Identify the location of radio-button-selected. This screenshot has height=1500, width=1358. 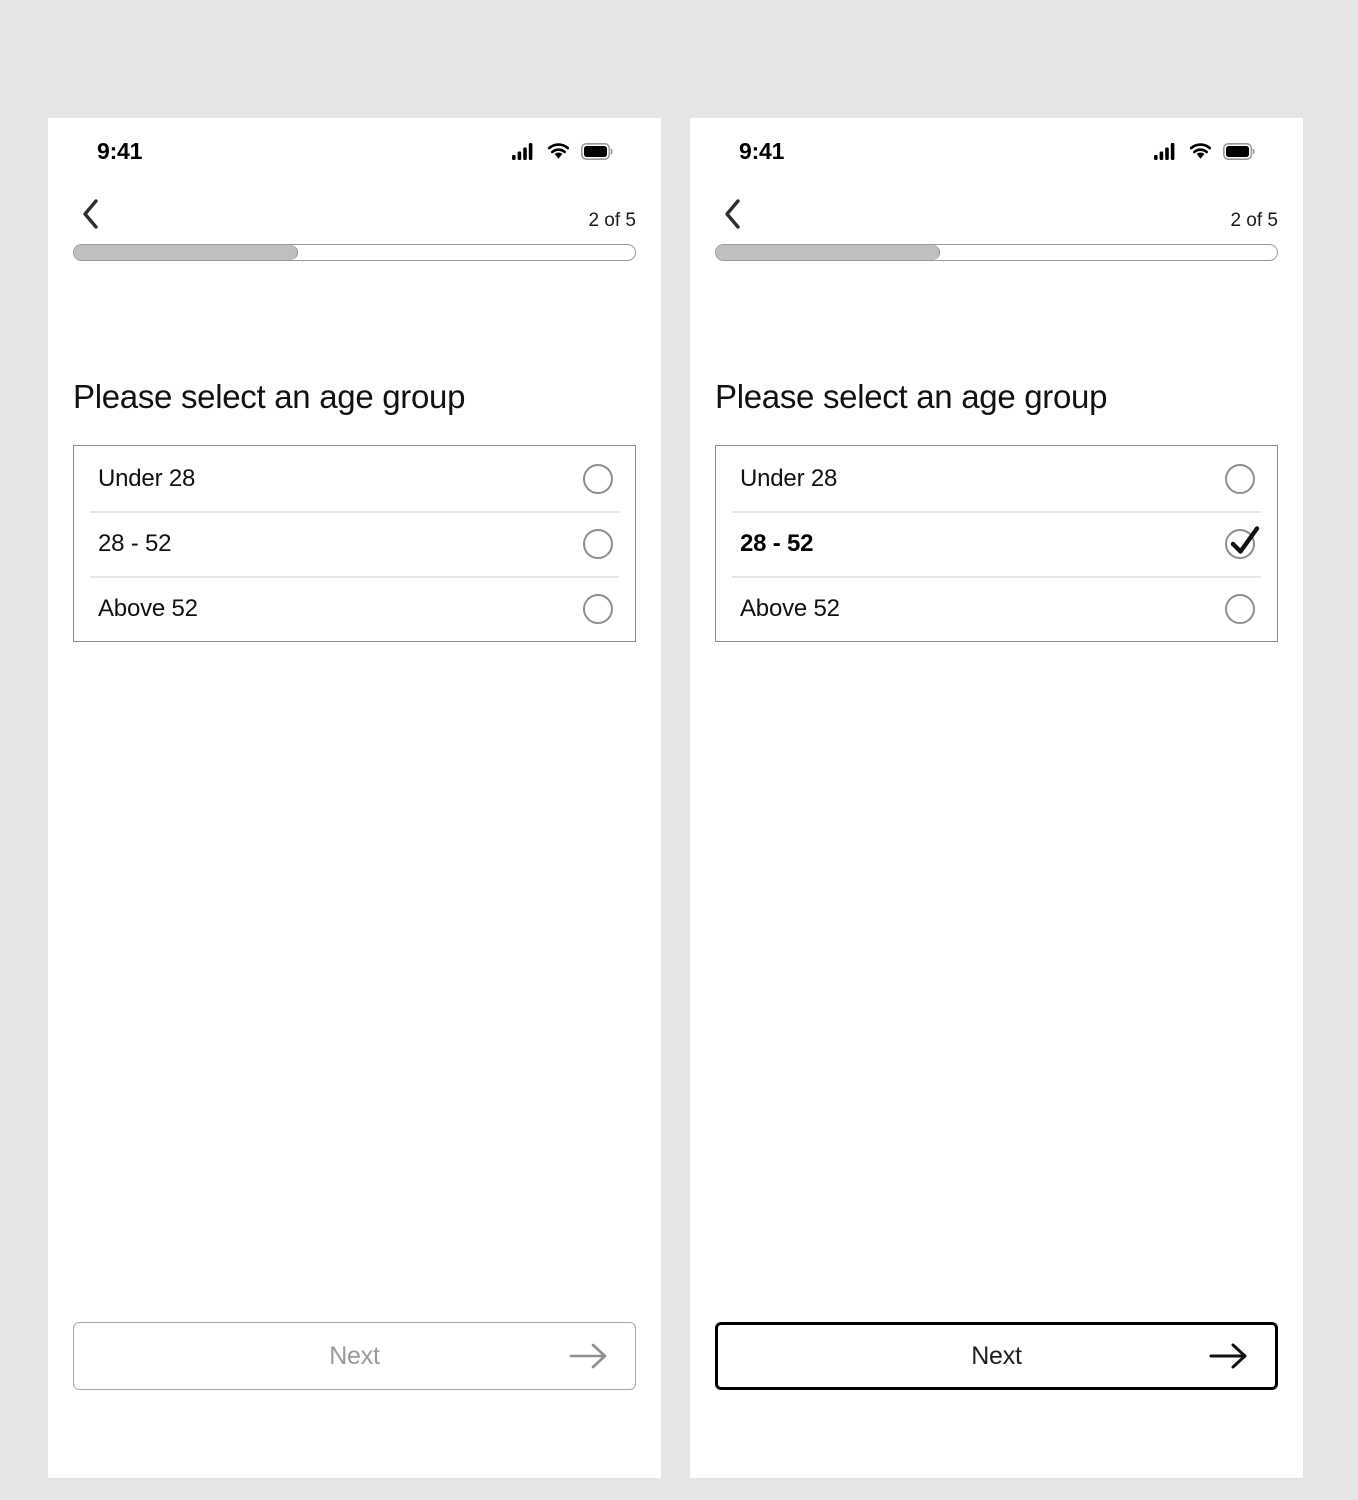
(1242, 542).